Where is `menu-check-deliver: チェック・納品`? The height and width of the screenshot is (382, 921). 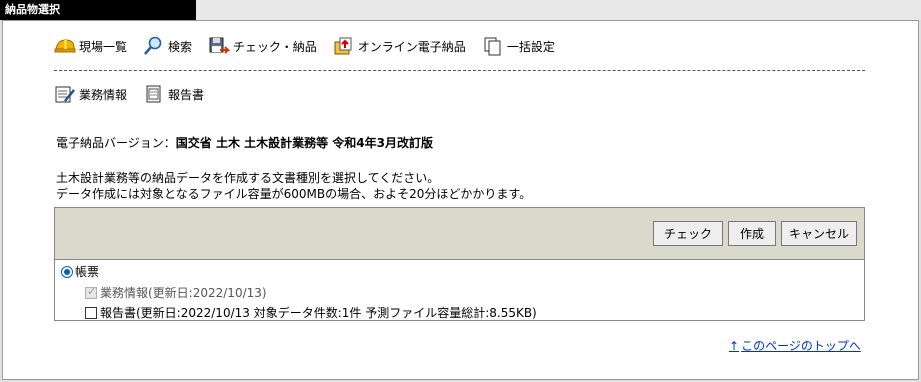
menu-check-deliver: チェック・納品 is located at coordinates (262, 46).